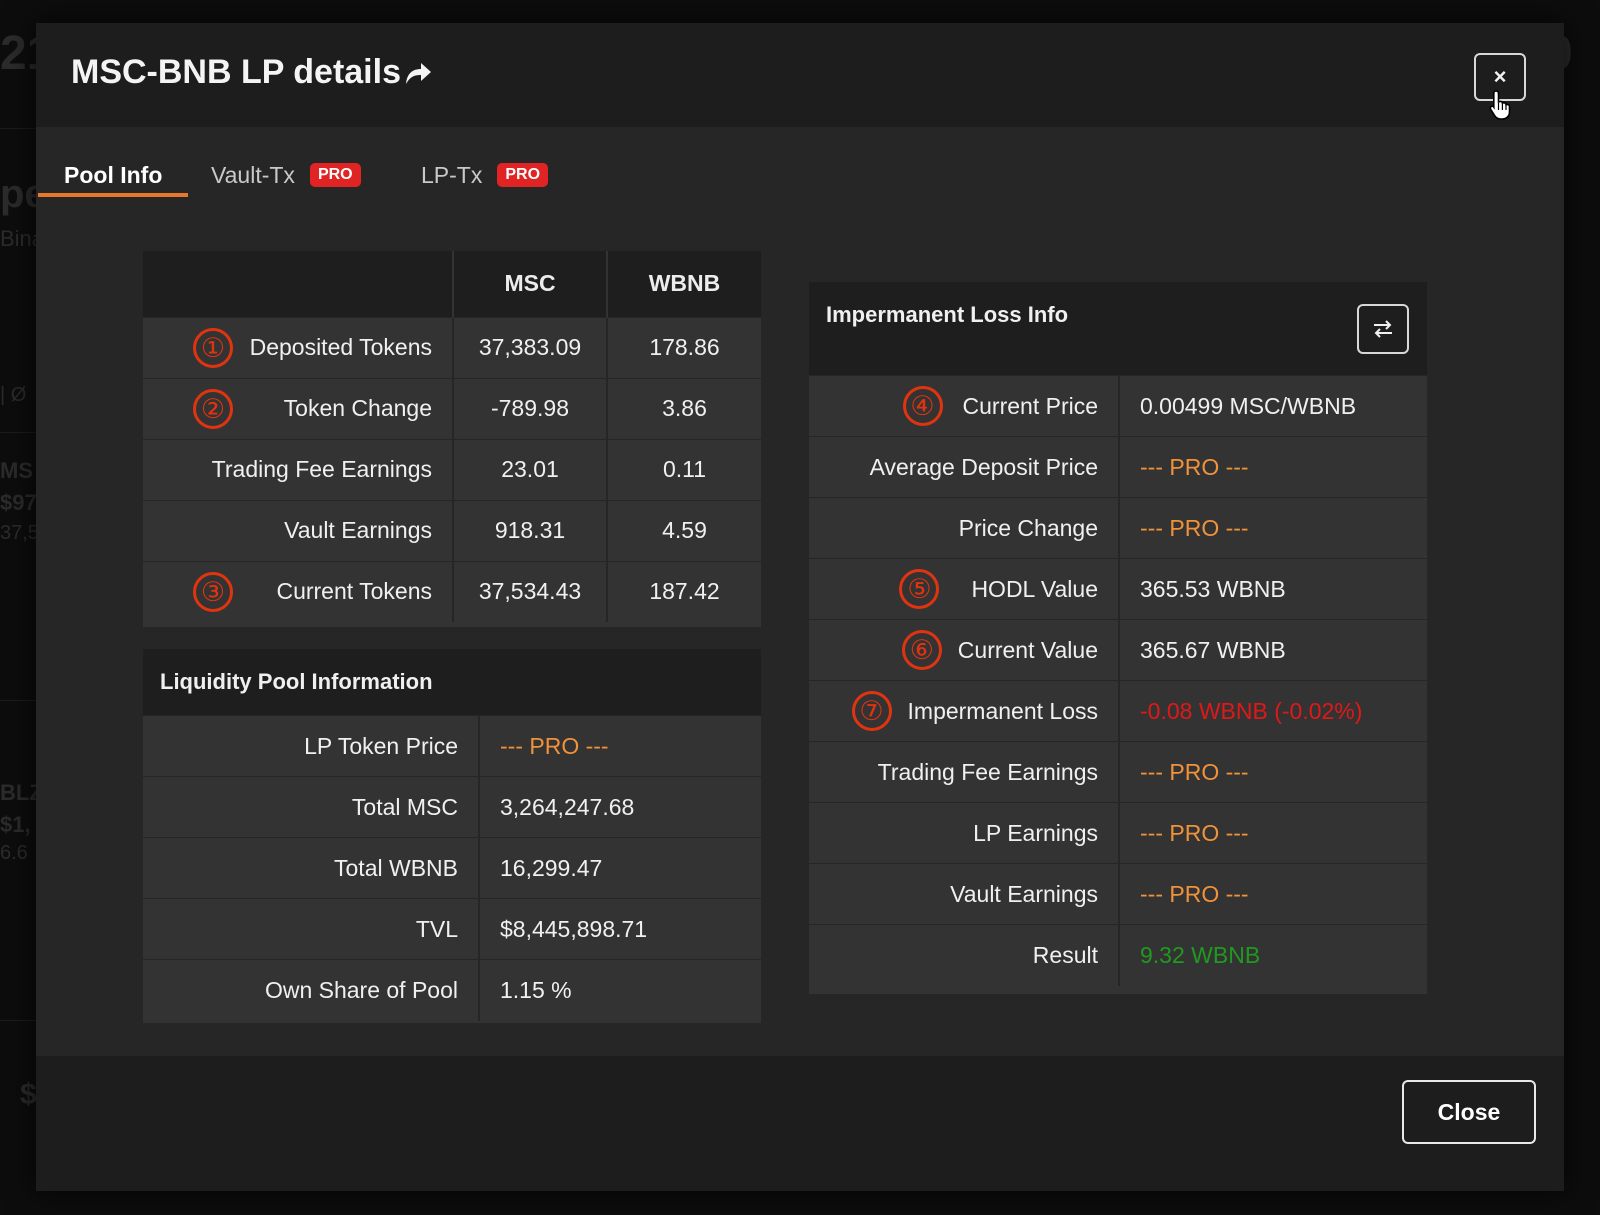 This screenshot has height=1215, width=1600. What do you see at coordinates (800, 75) in the screenshot?
I see `modal-header: MSC-BNB LP details ×` at bounding box center [800, 75].